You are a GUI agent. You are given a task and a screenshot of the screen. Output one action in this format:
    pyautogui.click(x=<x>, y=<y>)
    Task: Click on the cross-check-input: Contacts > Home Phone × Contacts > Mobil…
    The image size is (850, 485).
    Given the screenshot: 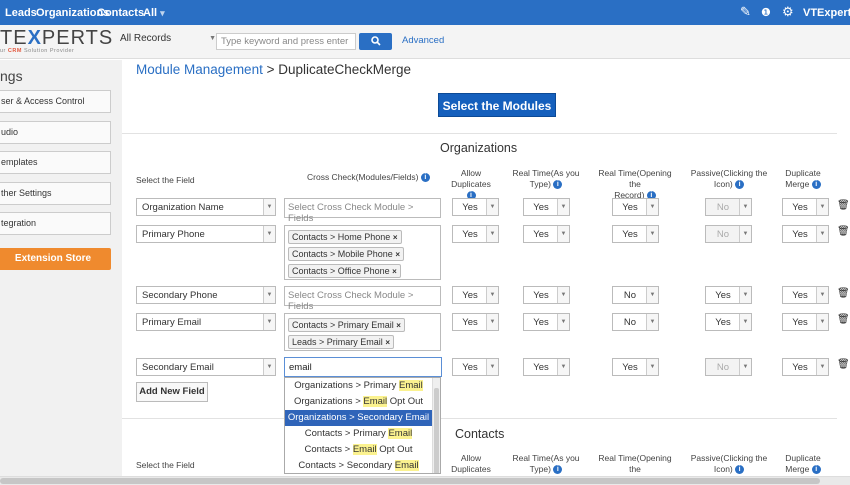 What is the action you would take?
    pyautogui.click(x=362, y=252)
    